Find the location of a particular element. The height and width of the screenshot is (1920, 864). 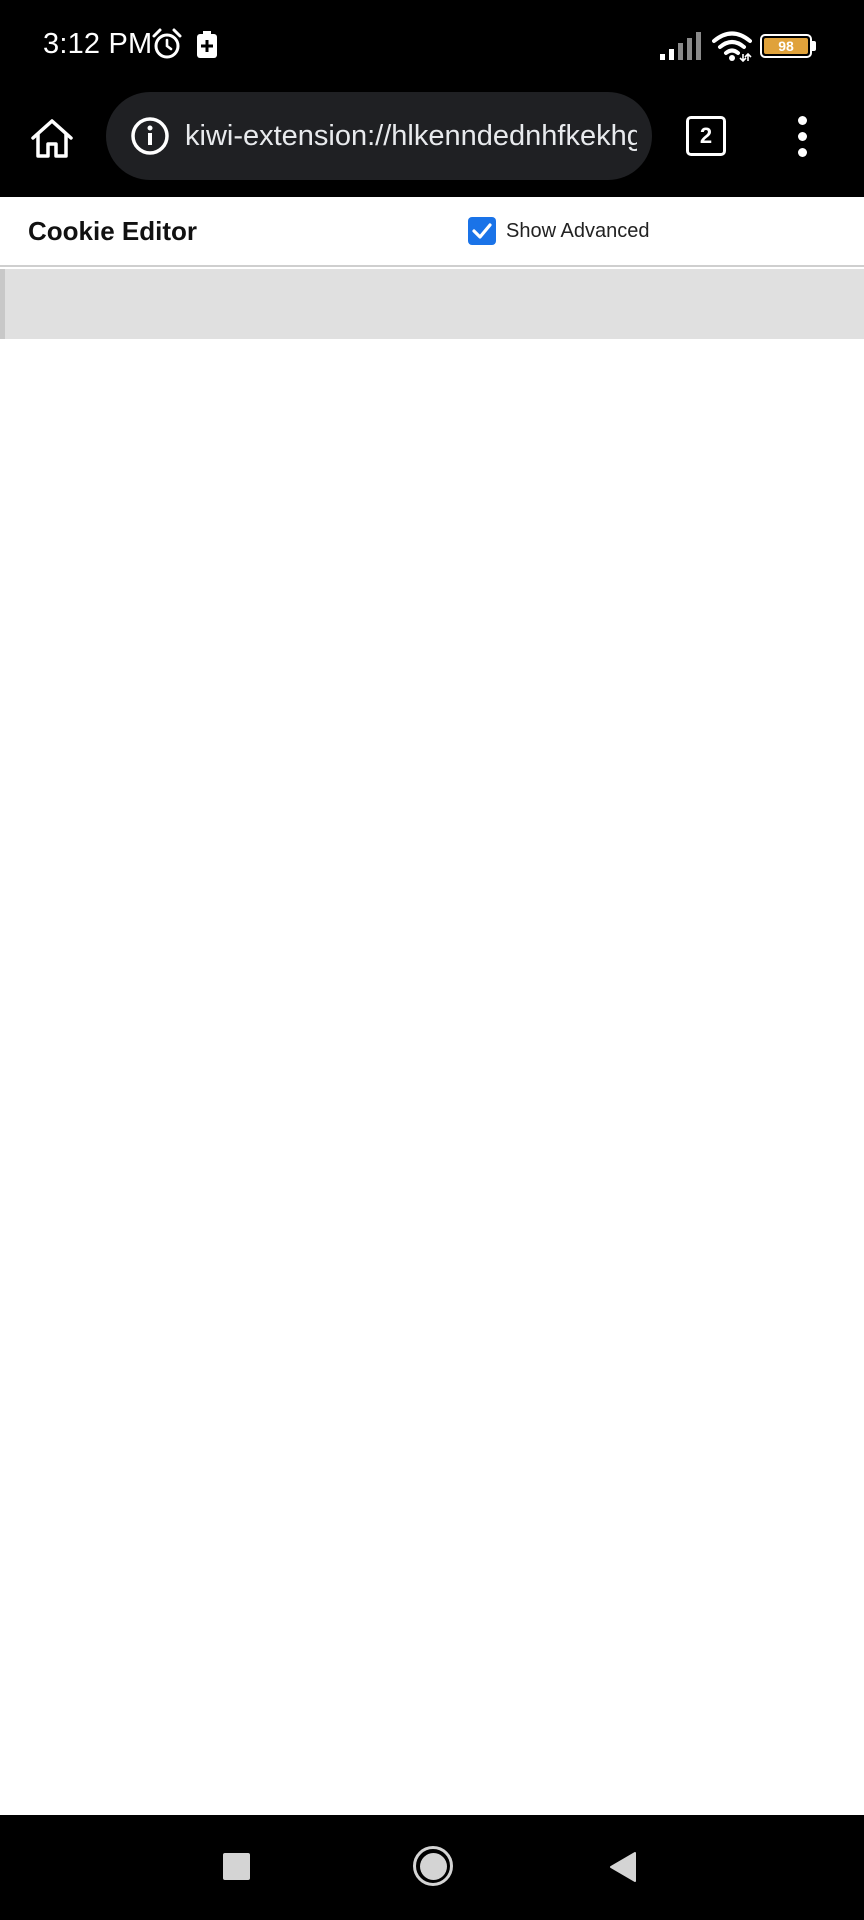

battery-tip is located at coordinates (814, 46).